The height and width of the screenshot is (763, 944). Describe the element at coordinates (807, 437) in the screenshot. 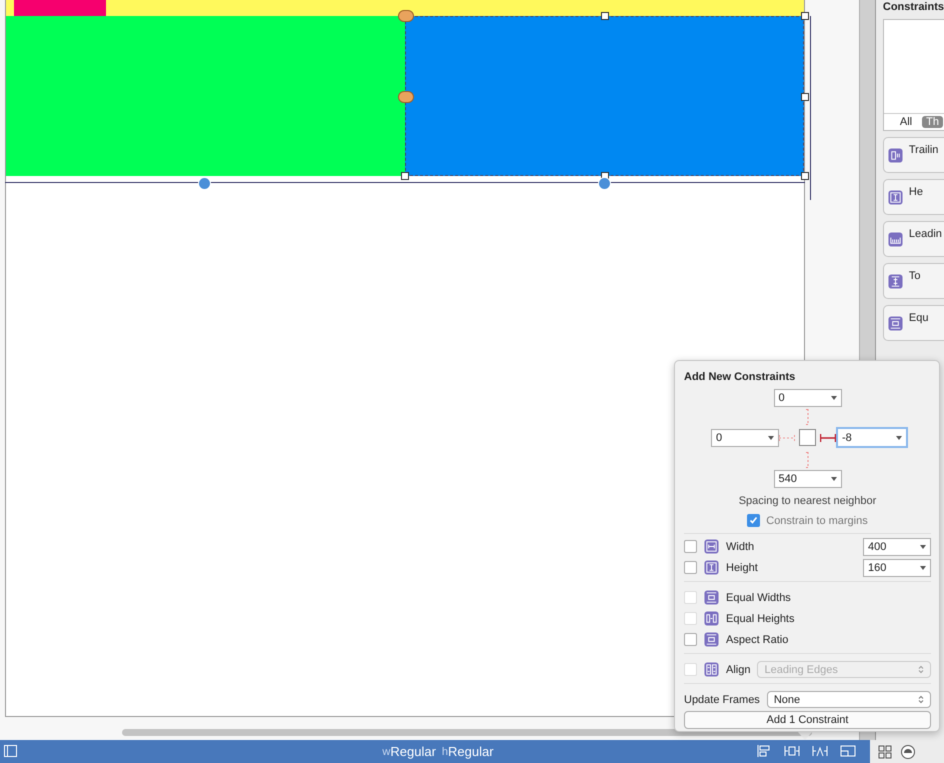

I see `view-square` at that location.